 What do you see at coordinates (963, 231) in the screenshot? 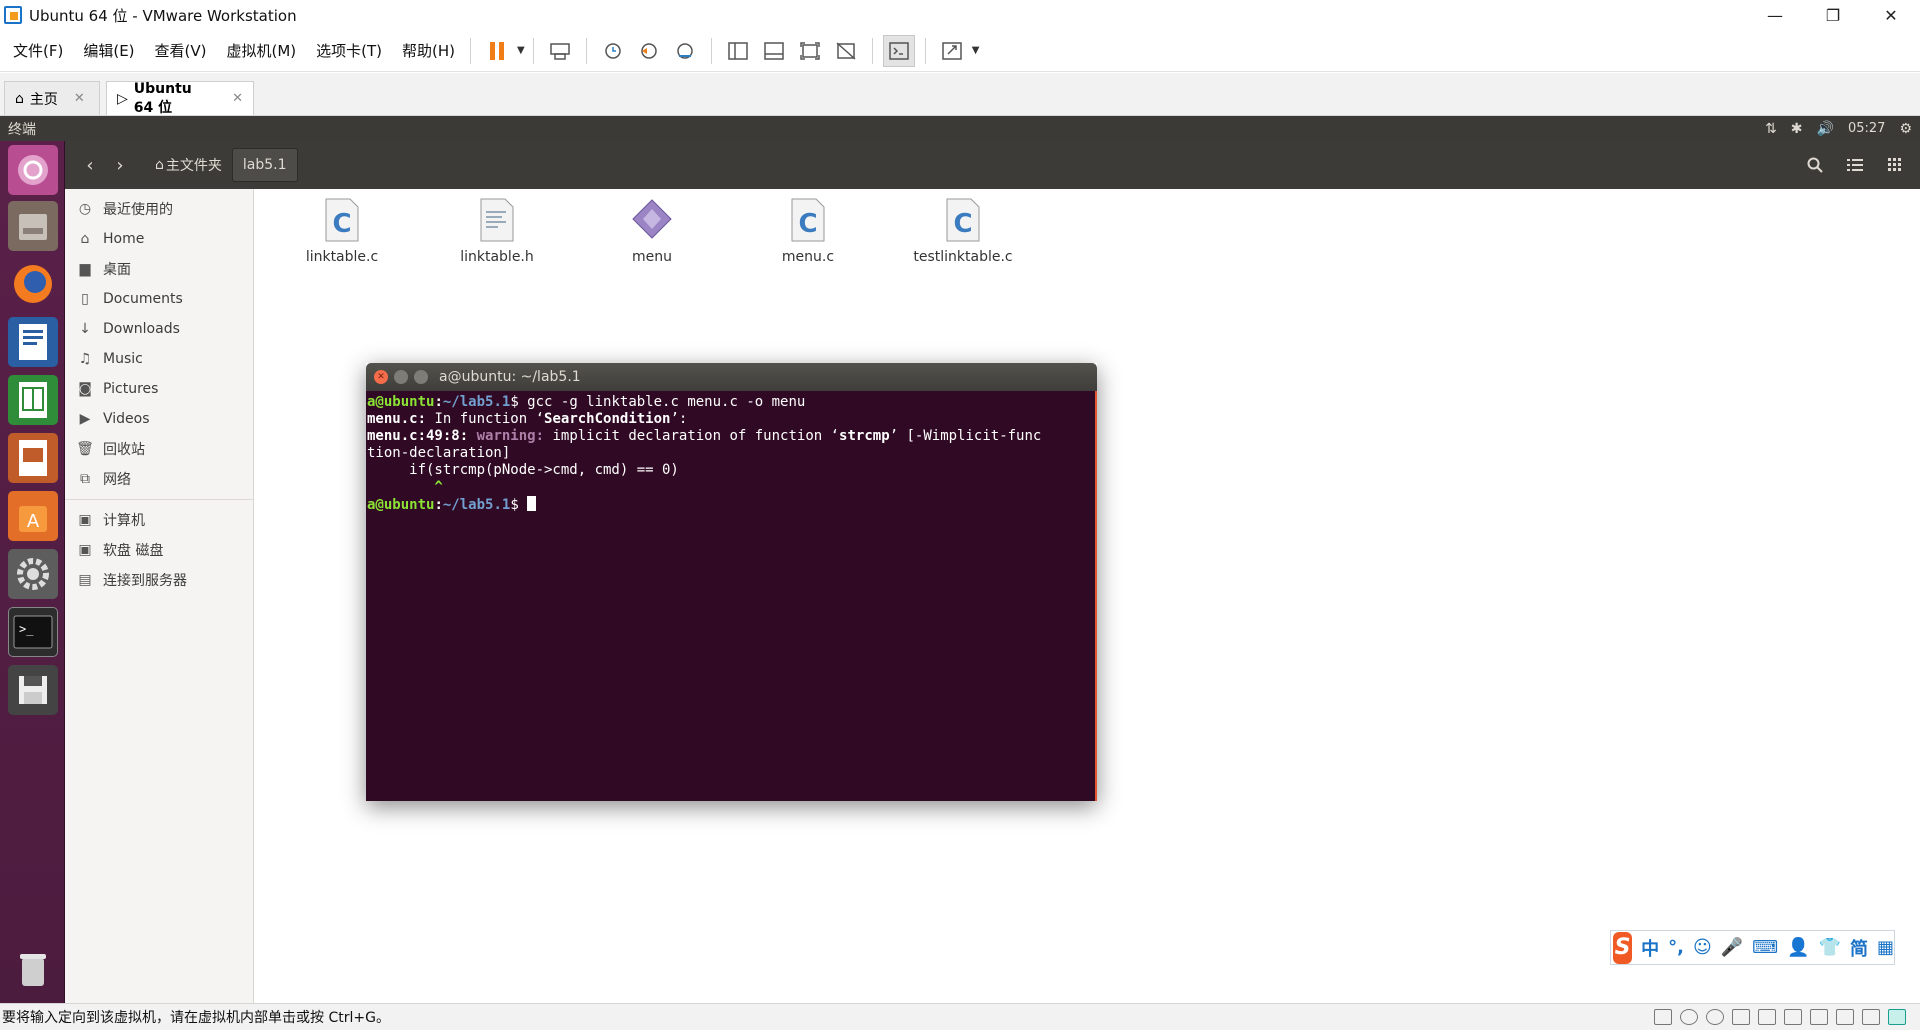
I see `file-item: C testlinktable.c` at bounding box center [963, 231].